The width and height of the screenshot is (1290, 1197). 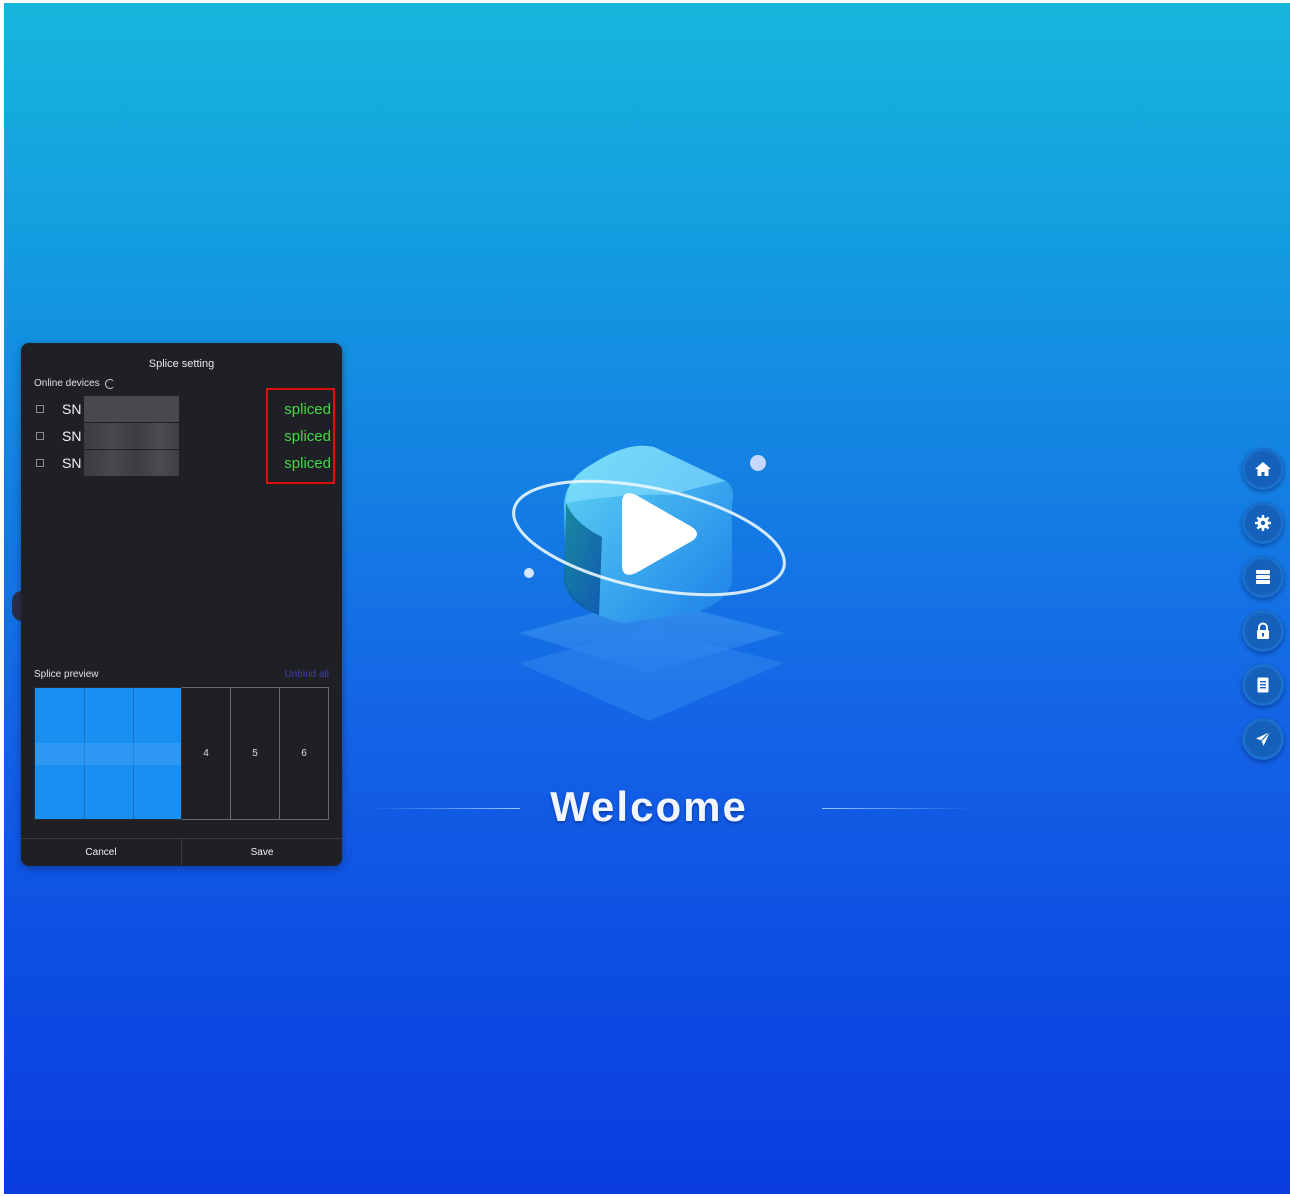 What do you see at coordinates (101, 852) in the screenshot?
I see `cancel-button: Cancel` at bounding box center [101, 852].